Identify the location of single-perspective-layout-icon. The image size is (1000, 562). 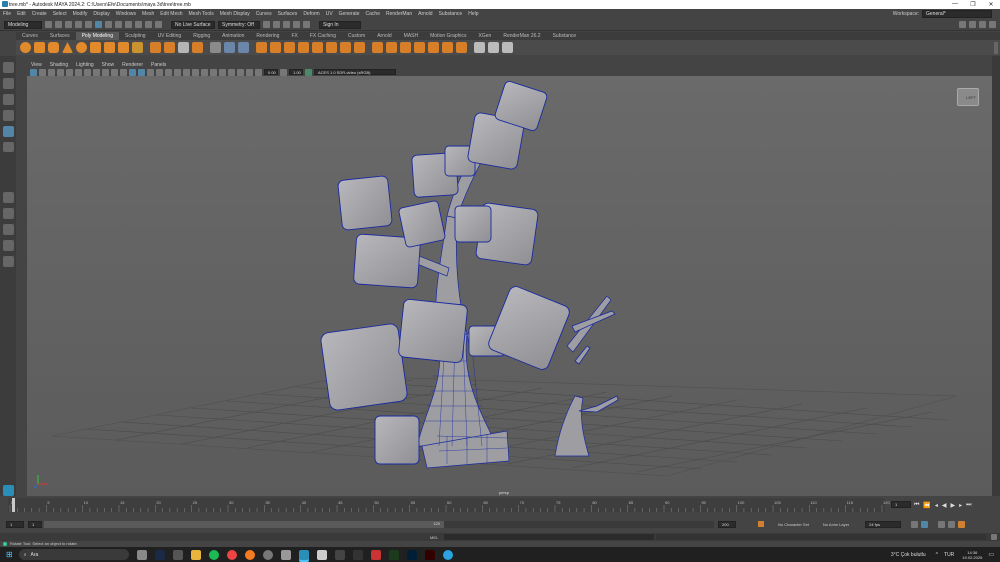
(8, 198).